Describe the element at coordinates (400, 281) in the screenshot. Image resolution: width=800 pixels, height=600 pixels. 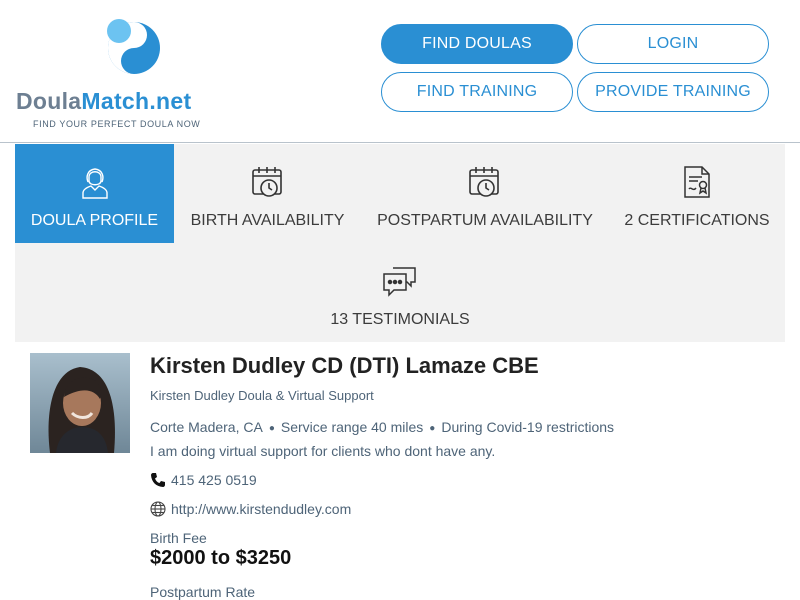
I see `chat-bubbles-icon` at that location.